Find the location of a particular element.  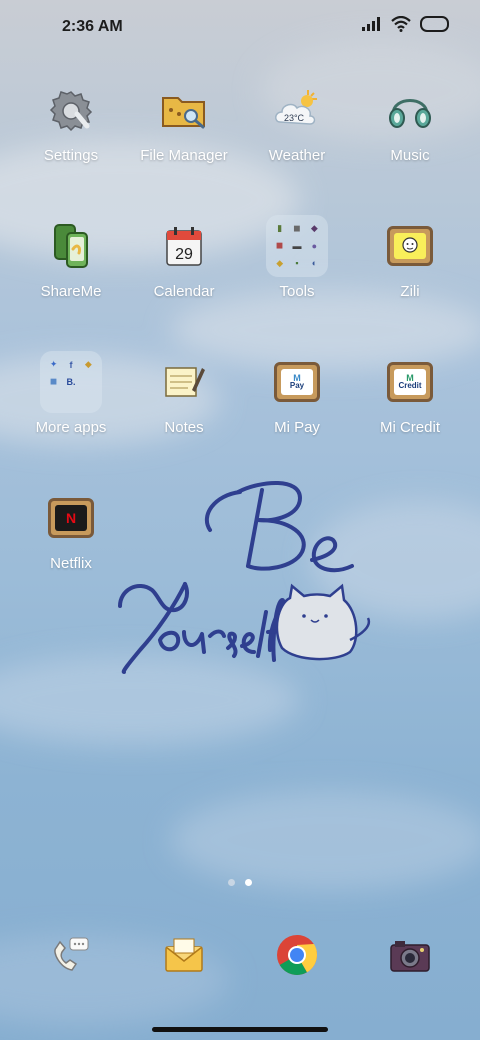

app-label: Calendar is located at coordinates (184, 291).